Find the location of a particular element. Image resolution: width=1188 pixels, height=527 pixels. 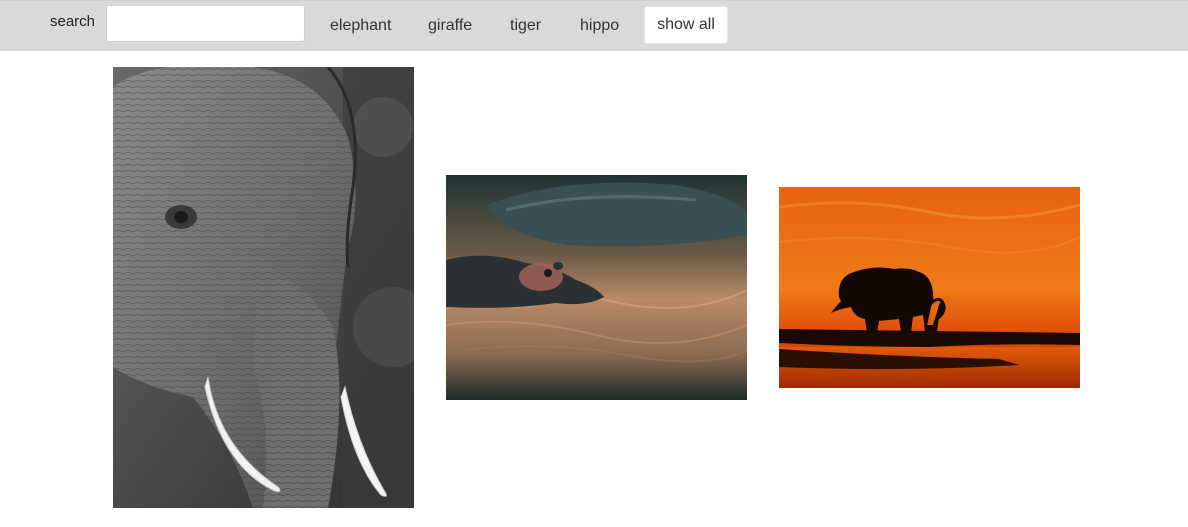

gallery-photo-hippo is located at coordinates (596, 287).